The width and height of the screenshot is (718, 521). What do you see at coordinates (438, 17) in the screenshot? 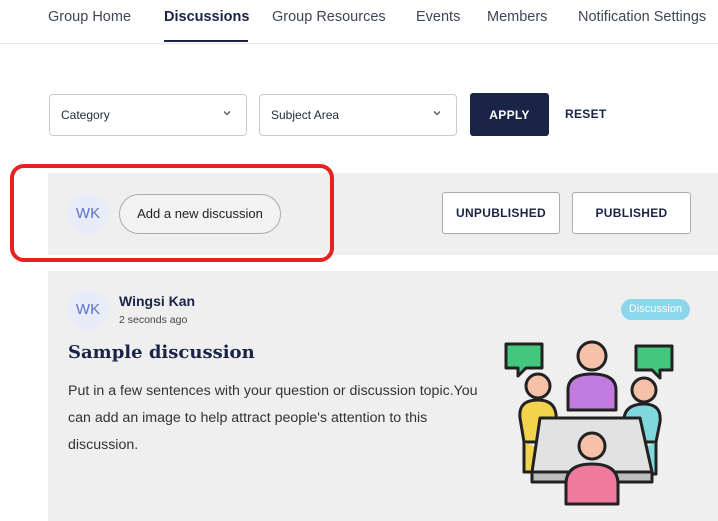
I see `tab-events: Events` at bounding box center [438, 17].